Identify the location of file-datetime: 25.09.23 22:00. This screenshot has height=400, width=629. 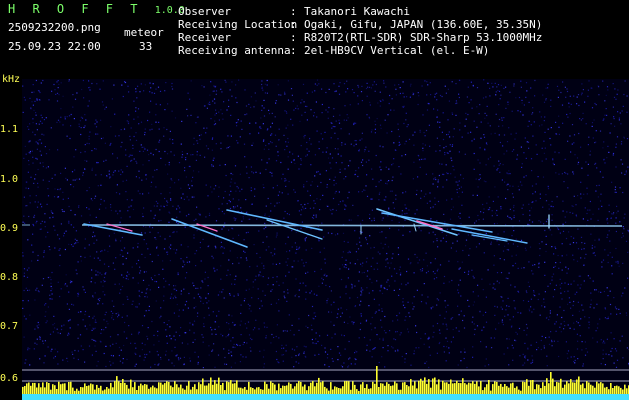
(54, 46).